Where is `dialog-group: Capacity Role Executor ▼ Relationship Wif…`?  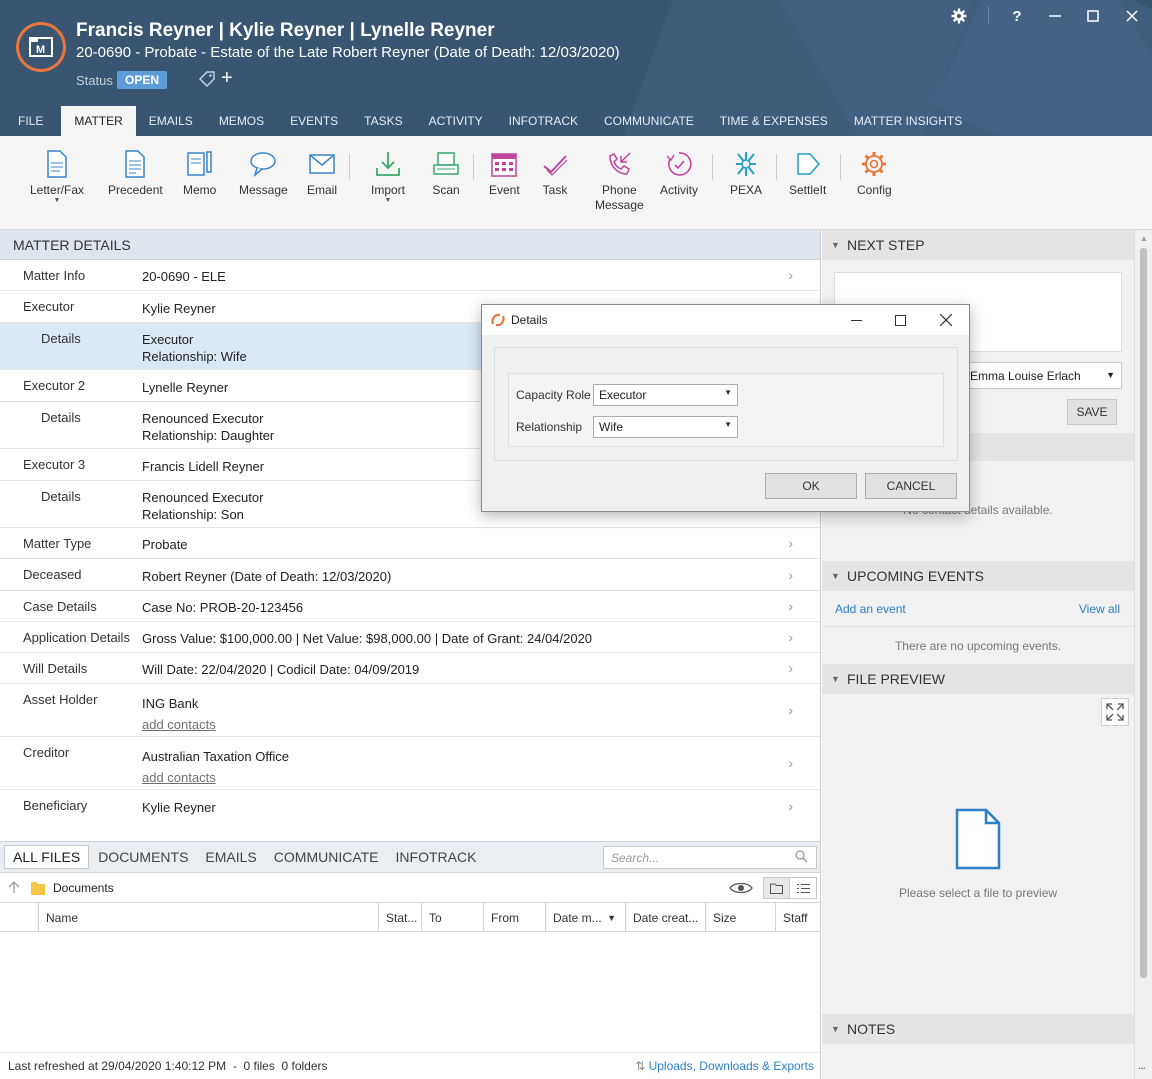
dialog-group: Capacity Role Executor ▼ Relationship Wif… is located at coordinates (726, 404).